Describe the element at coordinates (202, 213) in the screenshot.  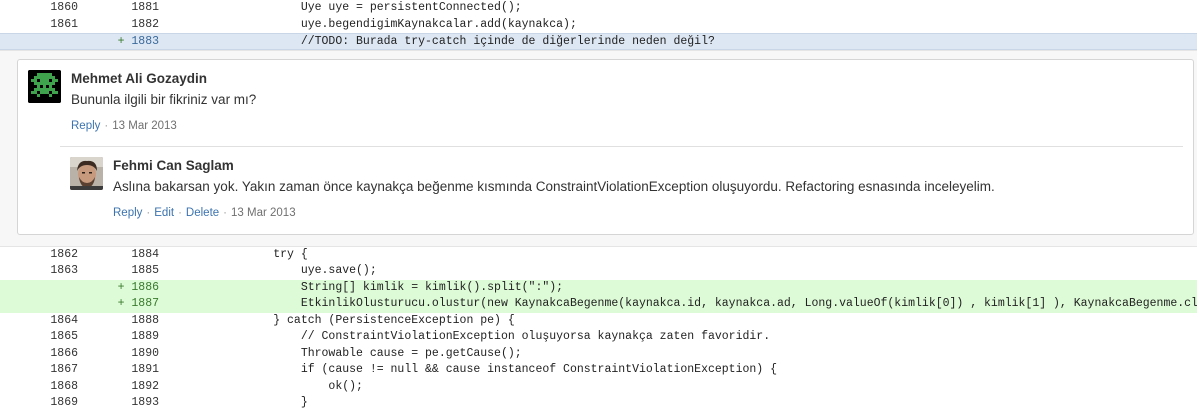
I see `delete-link: Delete` at that location.